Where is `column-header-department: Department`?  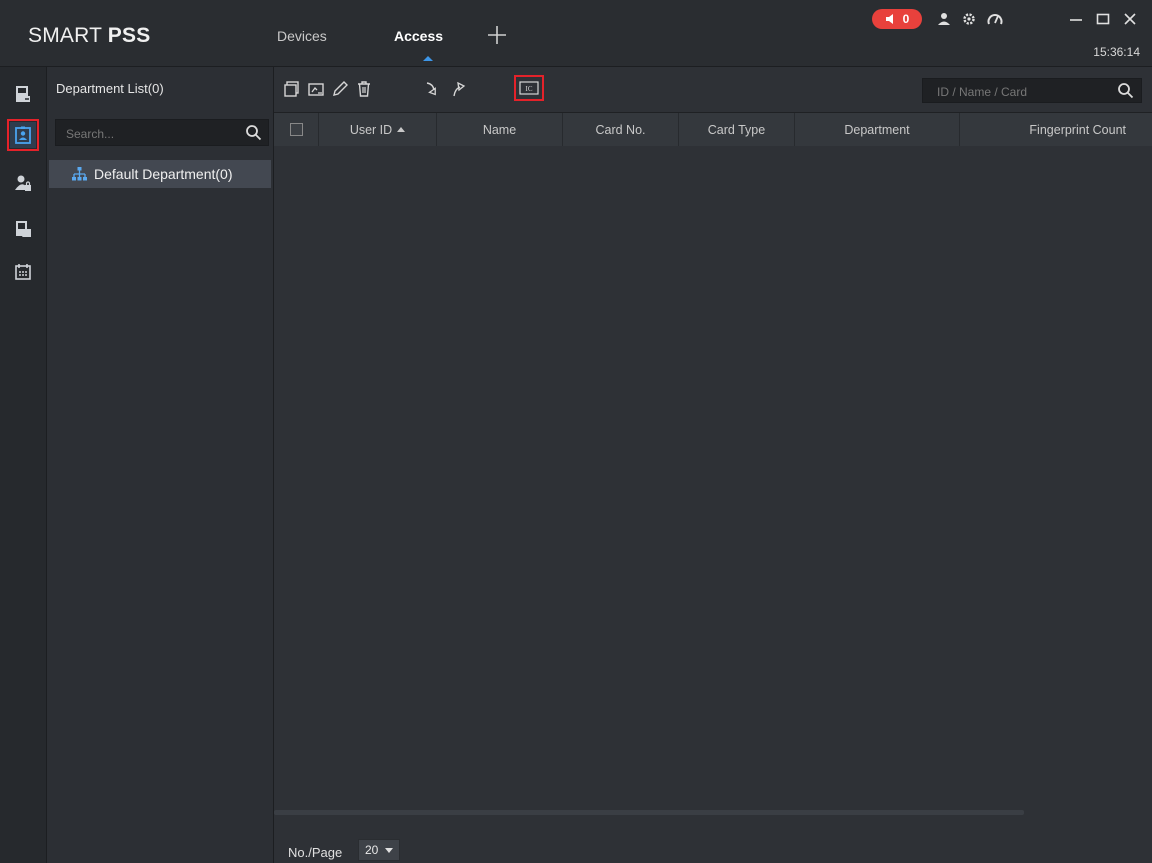
column-header-department: Department is located at coordinates (877, 129).